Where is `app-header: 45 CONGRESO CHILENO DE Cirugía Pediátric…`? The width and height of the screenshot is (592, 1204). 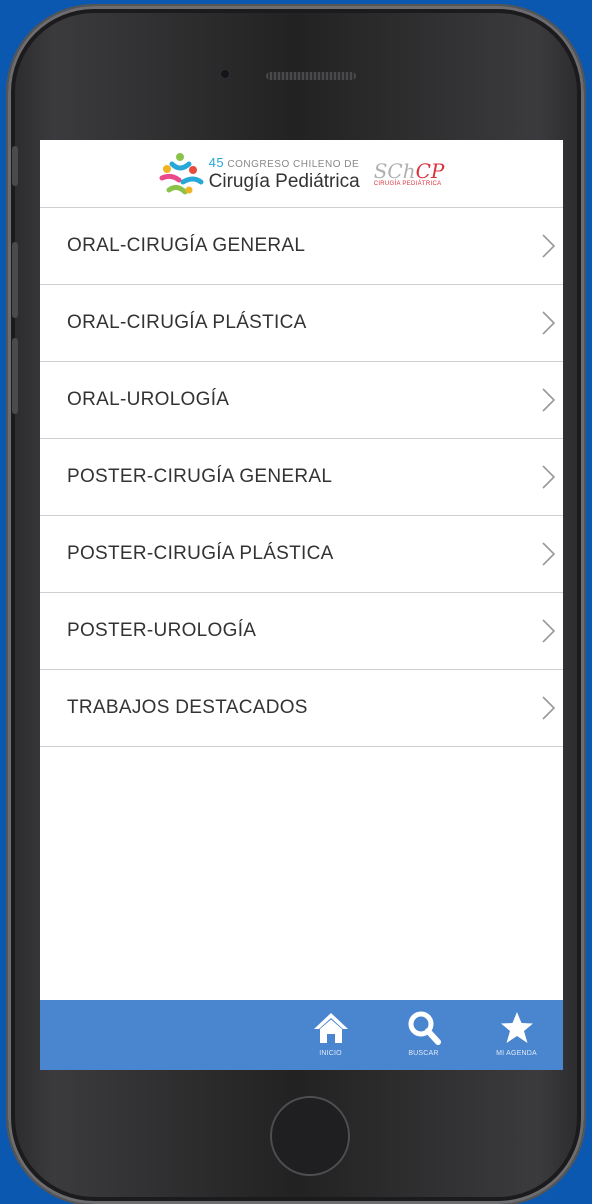 app-header: 45 CONGRESO CHILENO DE Cirugía Pediátric… is located at coordinates (301, 174).